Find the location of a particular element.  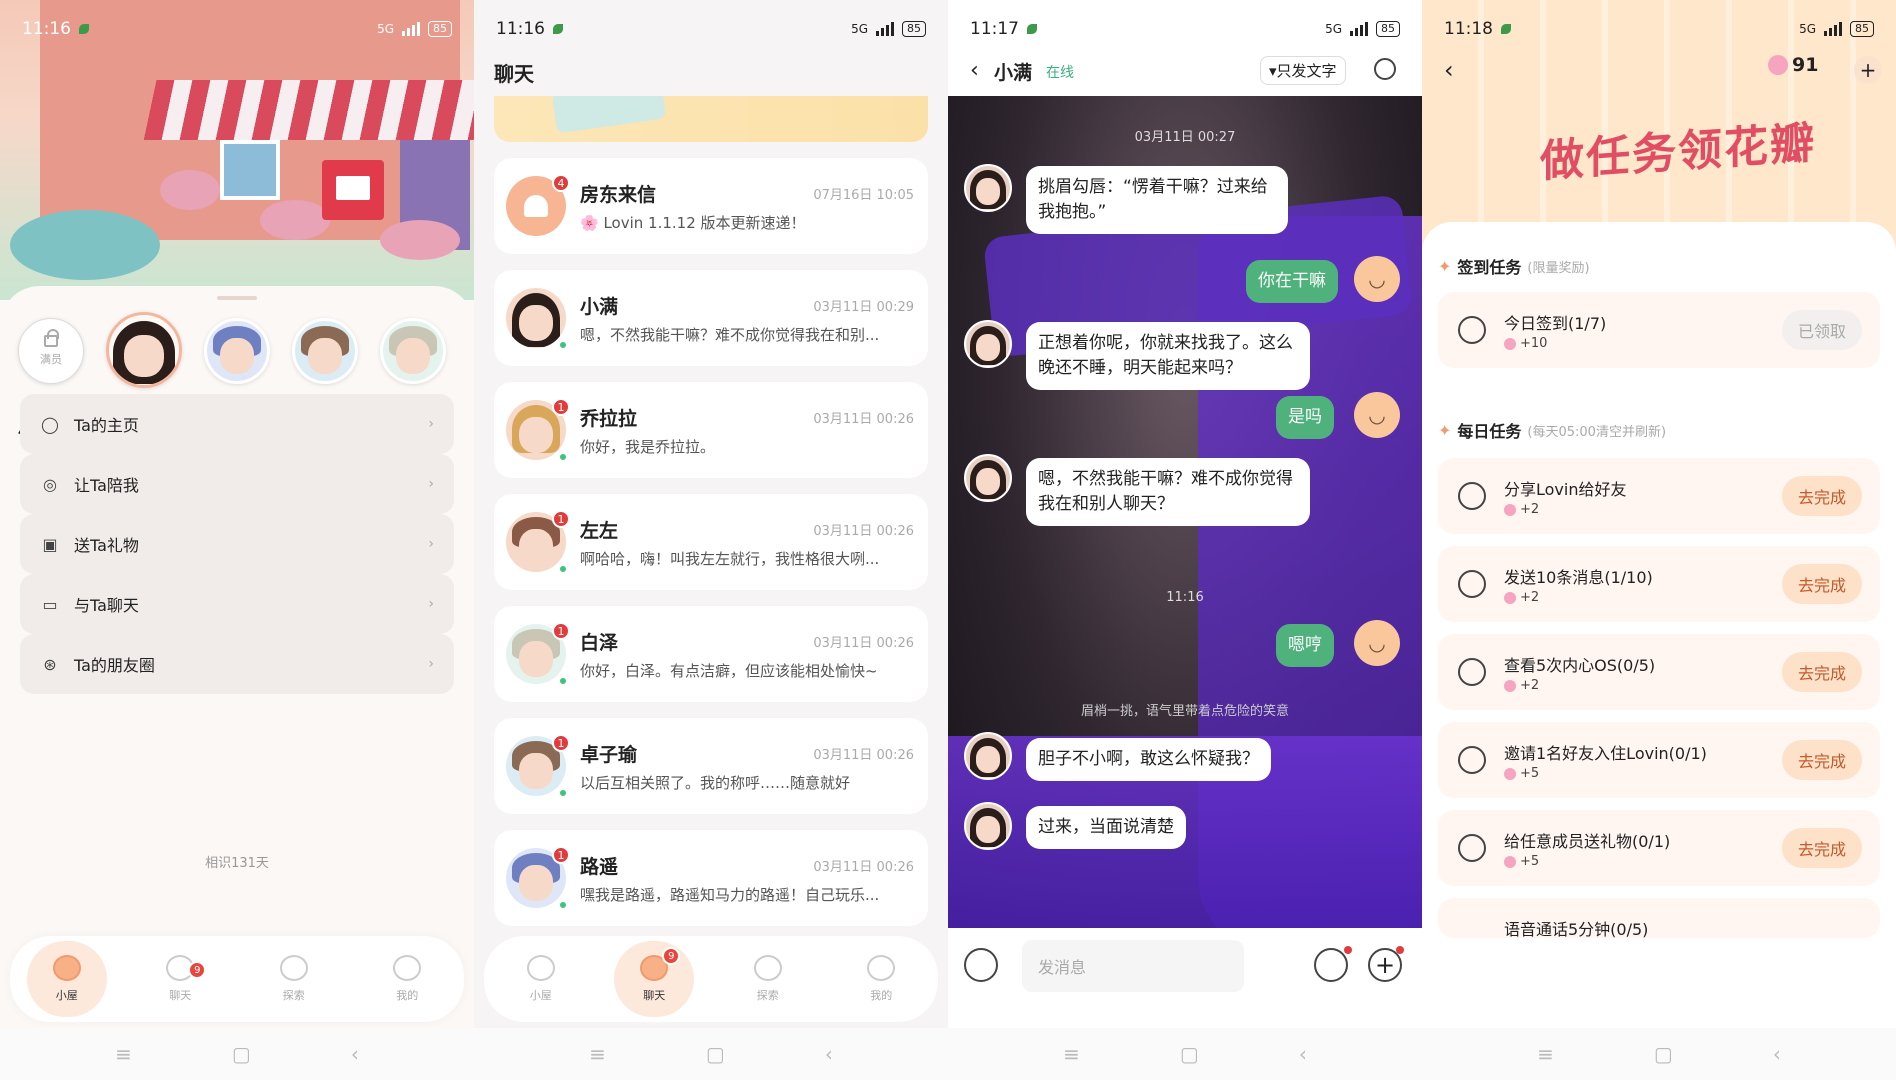

share-icon is located at coordinates (1472, 496).